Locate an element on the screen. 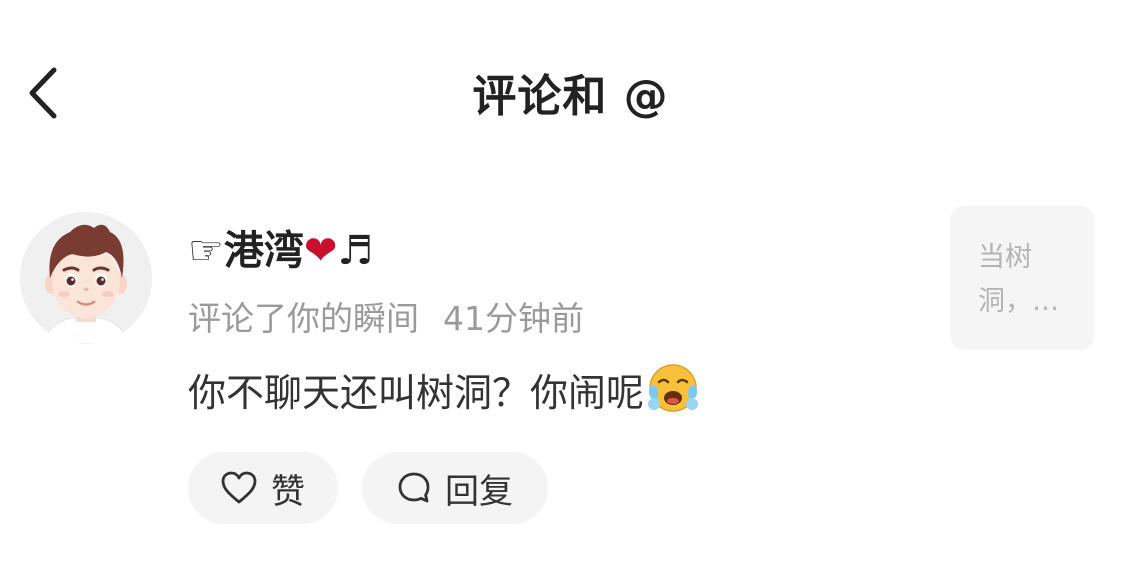 The image size is (1141, 572). comment-bubble-icon is located at coordinates (414, 488).